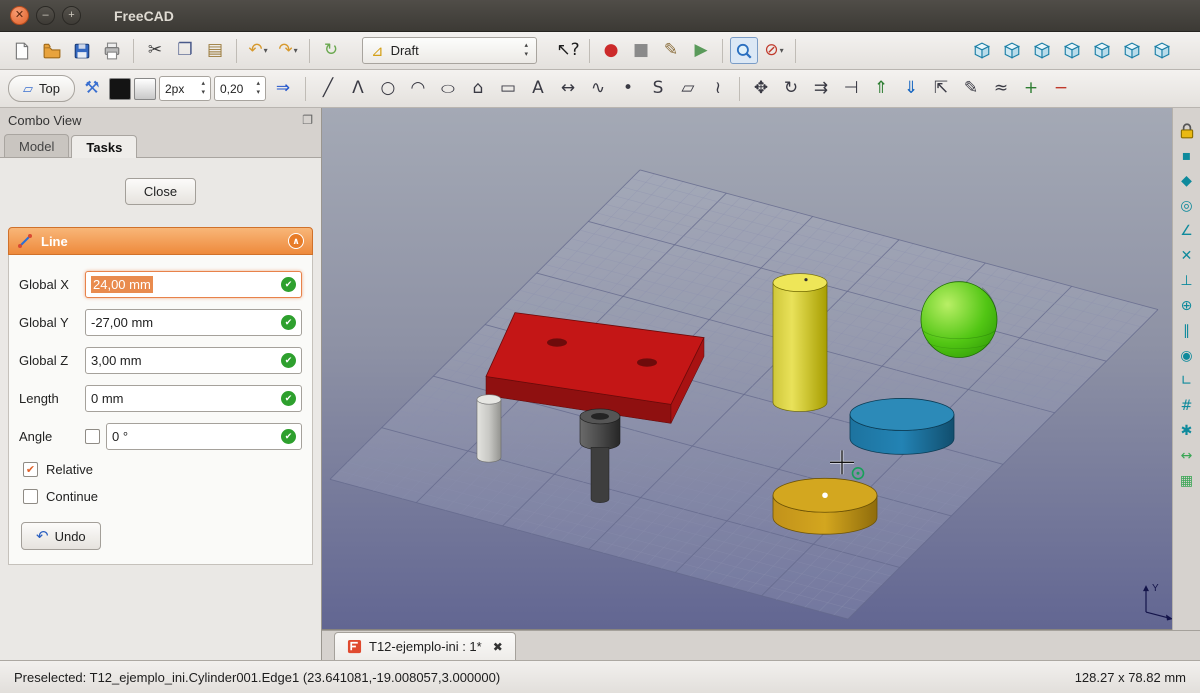  I want to click on tab-model: Model, so click(37, 145).